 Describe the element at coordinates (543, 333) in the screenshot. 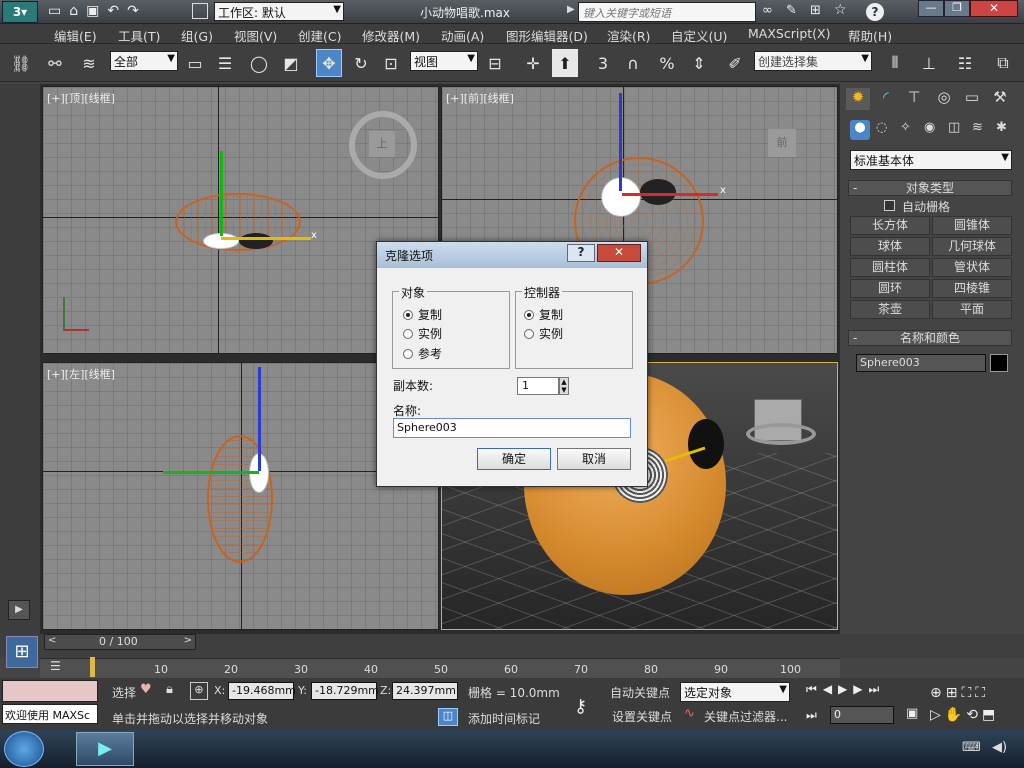

I see `controller-instance-radio: 实例` at that location.